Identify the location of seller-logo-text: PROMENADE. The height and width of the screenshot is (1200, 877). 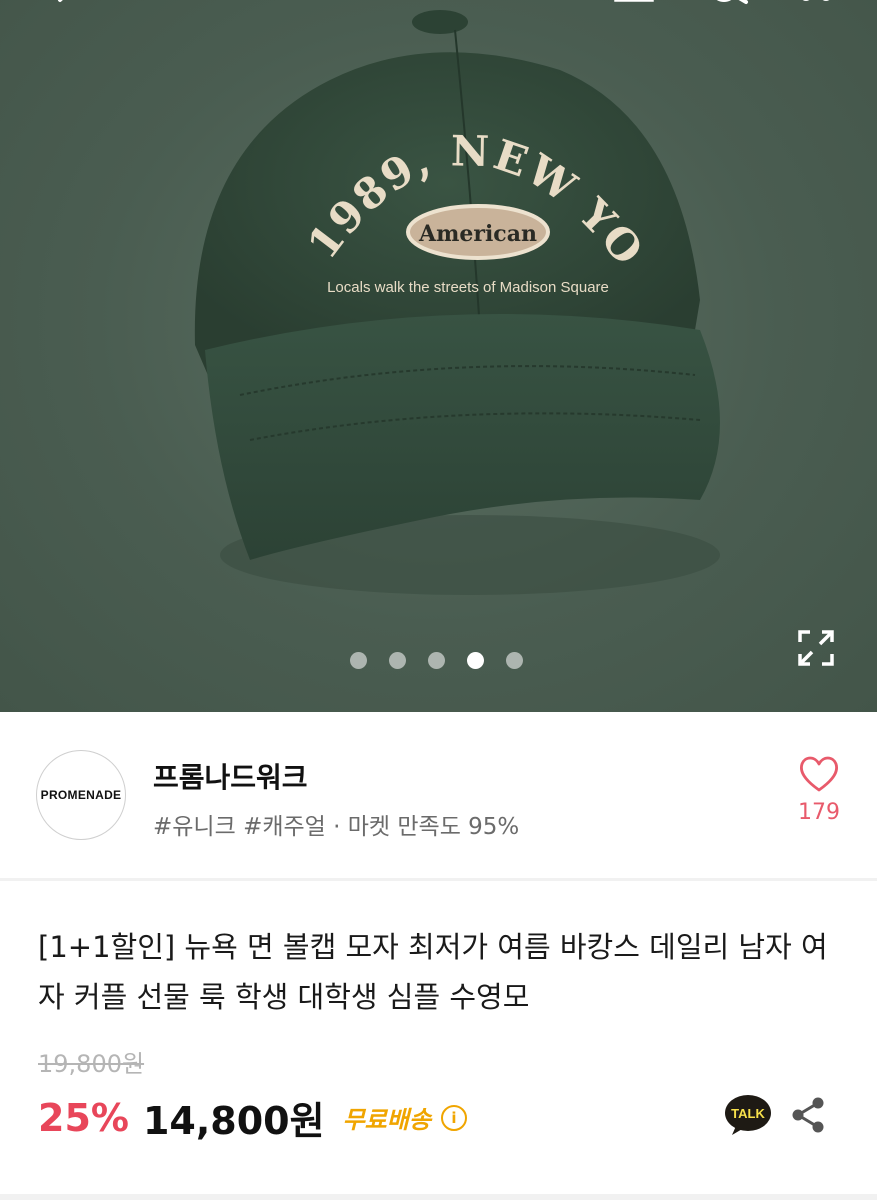
(81, 795).